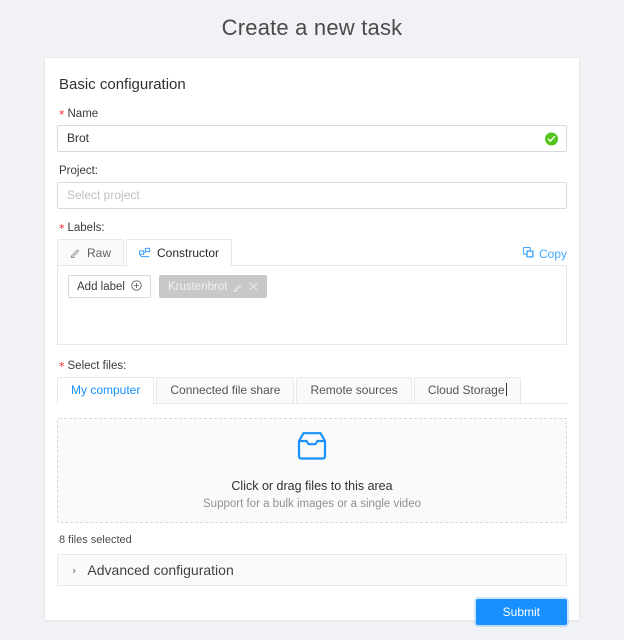 This screenshot has height=640, width=624. Describe the element at coordinates (313, 612) in the screenshot. I see `submit-row: Submit` at that location.